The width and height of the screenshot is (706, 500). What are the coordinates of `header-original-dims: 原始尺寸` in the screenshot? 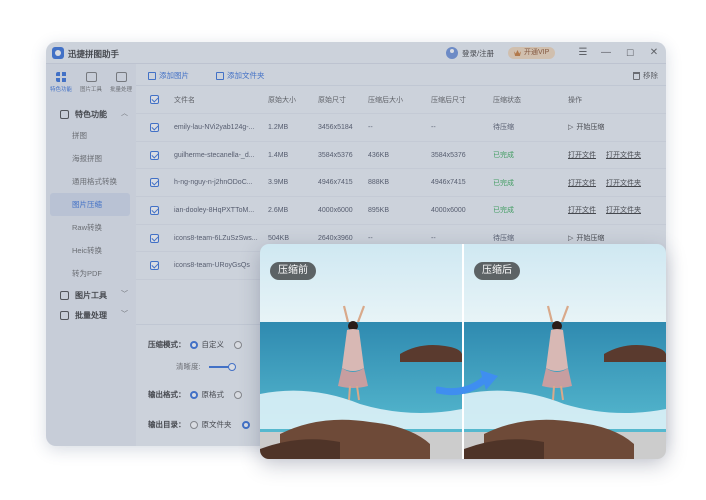 It's located at (332, 100).